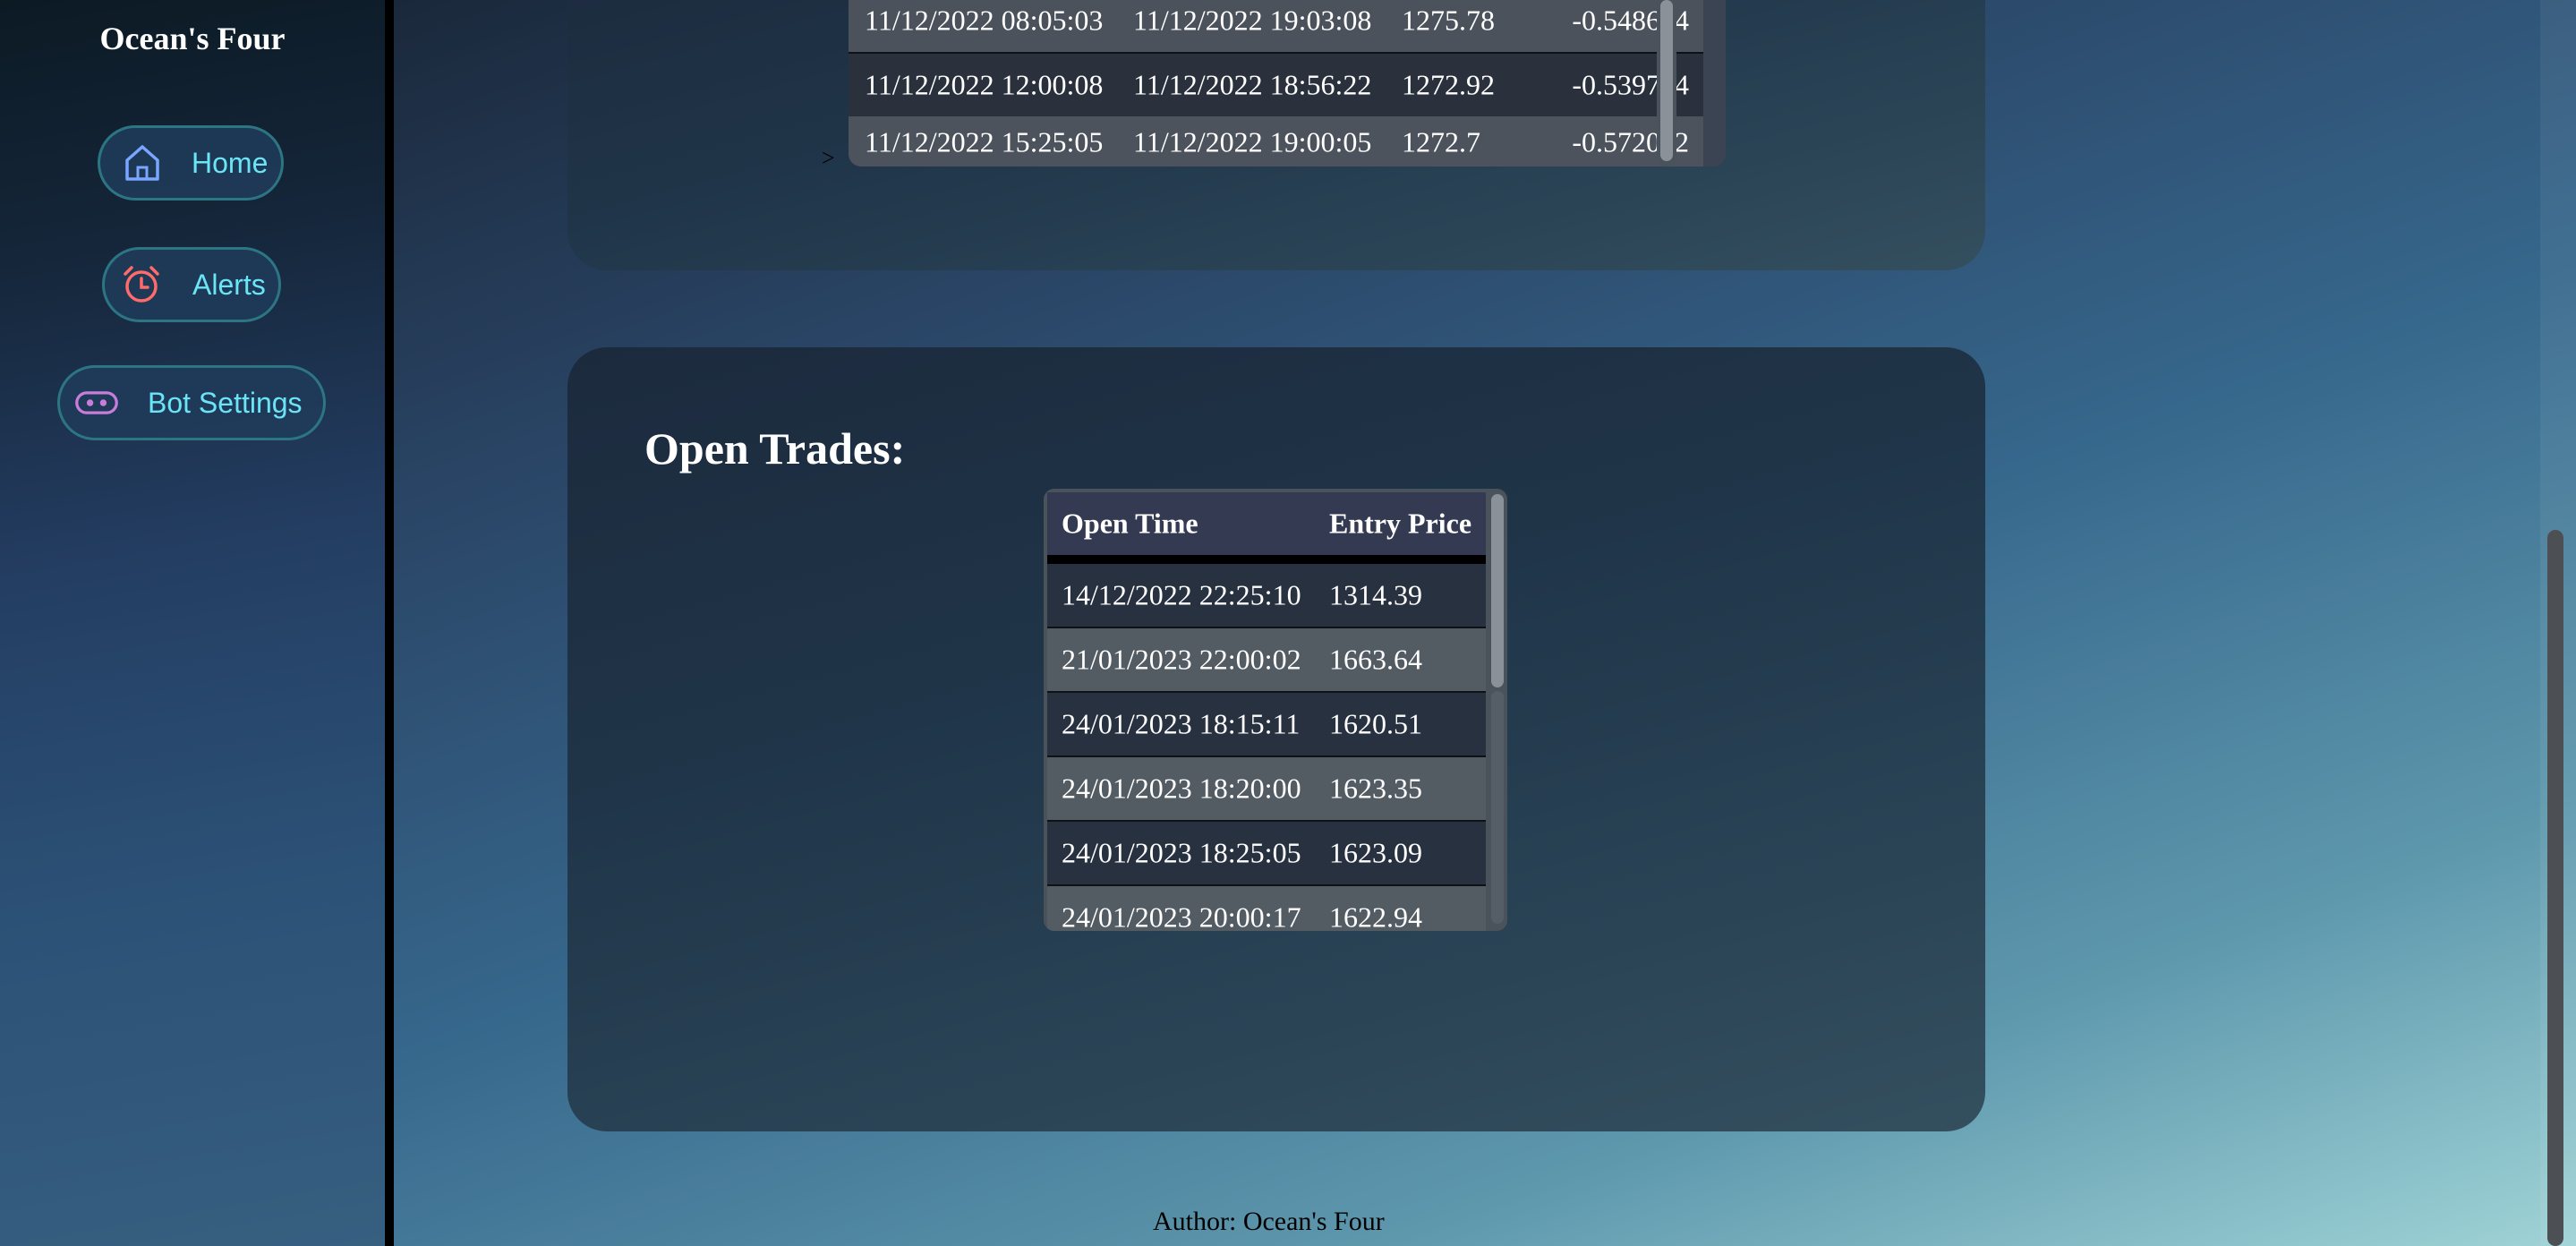  Describe the element at coordinates (775, 448) in the screenshot. I see `open-trades-title: Open Trades:` at that location.